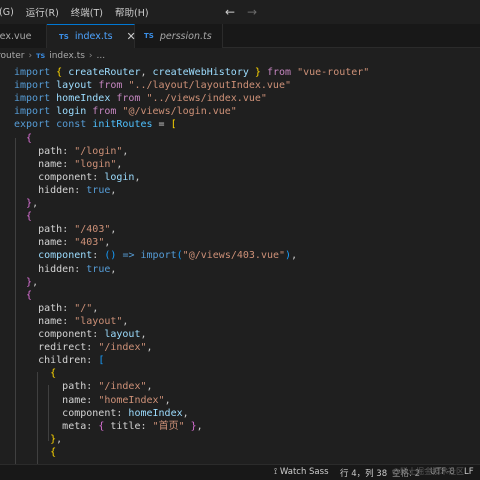 The width and height of the screenshot is (480, 480). I want to click on tab-perssion-ts: TS perssion.ts, so click(179, 36).